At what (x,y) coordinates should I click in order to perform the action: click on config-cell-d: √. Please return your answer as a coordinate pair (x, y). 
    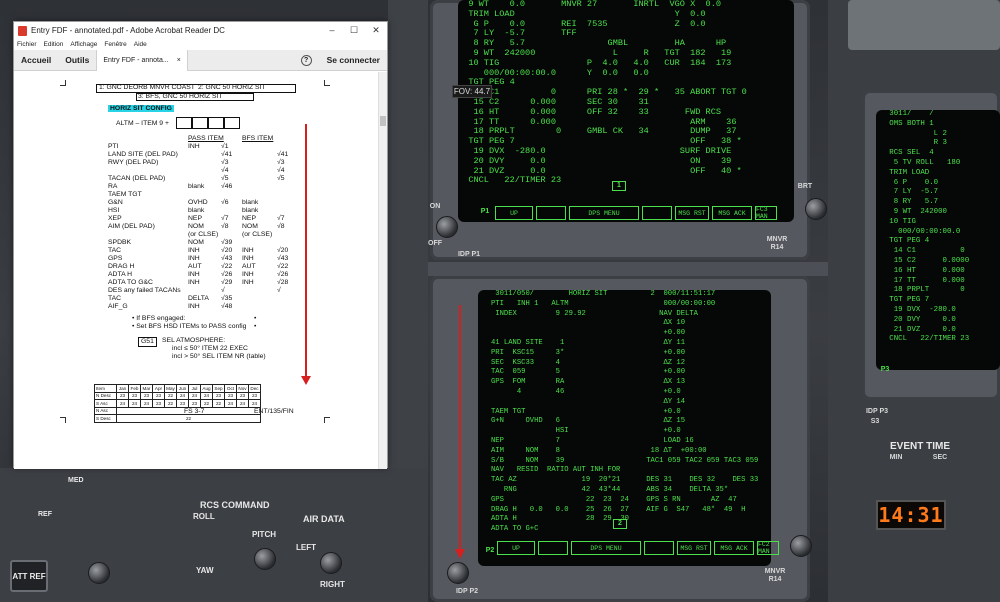
    Looking at the image, I should click on (279, 290).